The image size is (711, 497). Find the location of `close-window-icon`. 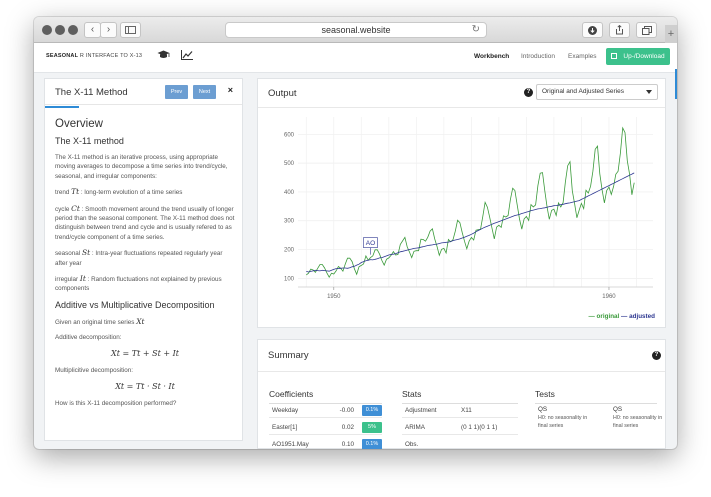

close-window-icon is located at coordinates (47, 30).